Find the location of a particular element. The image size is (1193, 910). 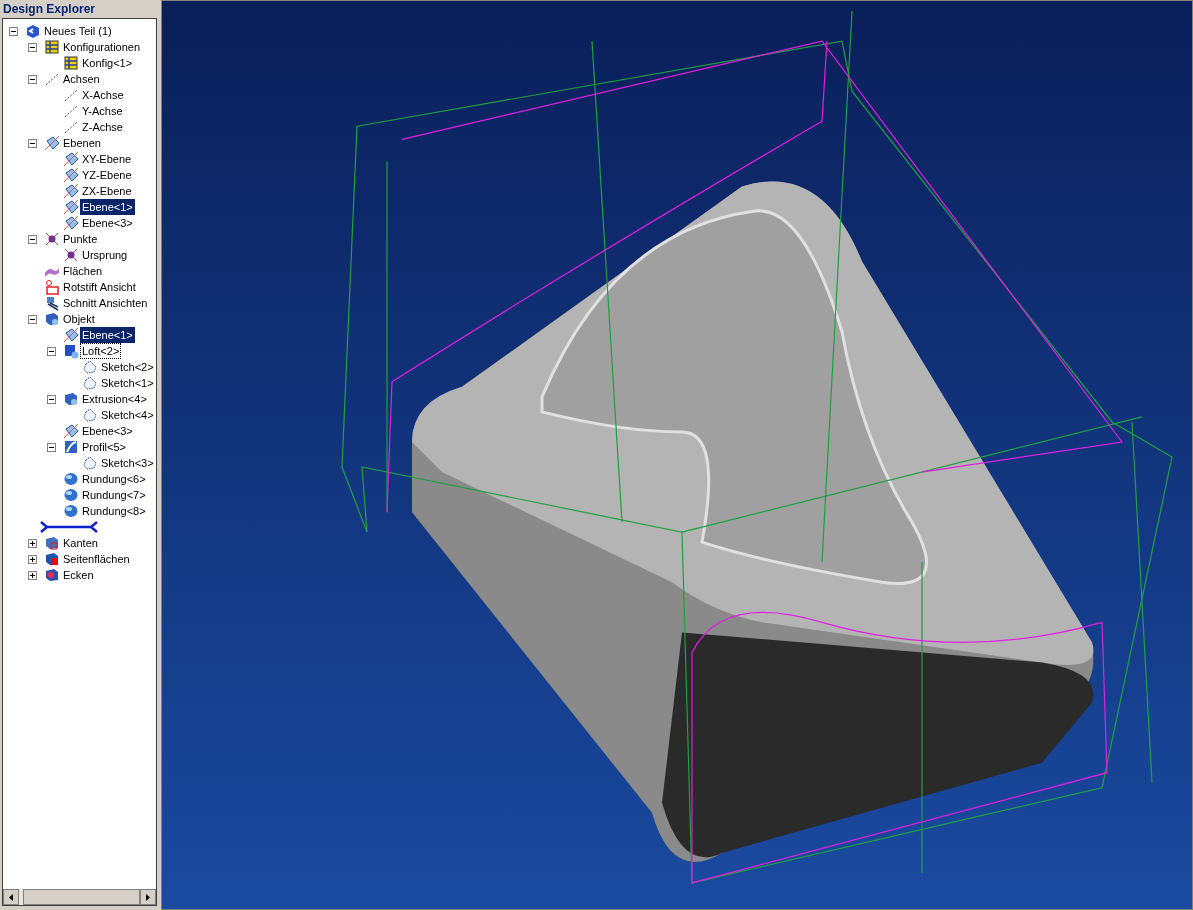

tree-item: Ecken is located at coordinates (78, 575).